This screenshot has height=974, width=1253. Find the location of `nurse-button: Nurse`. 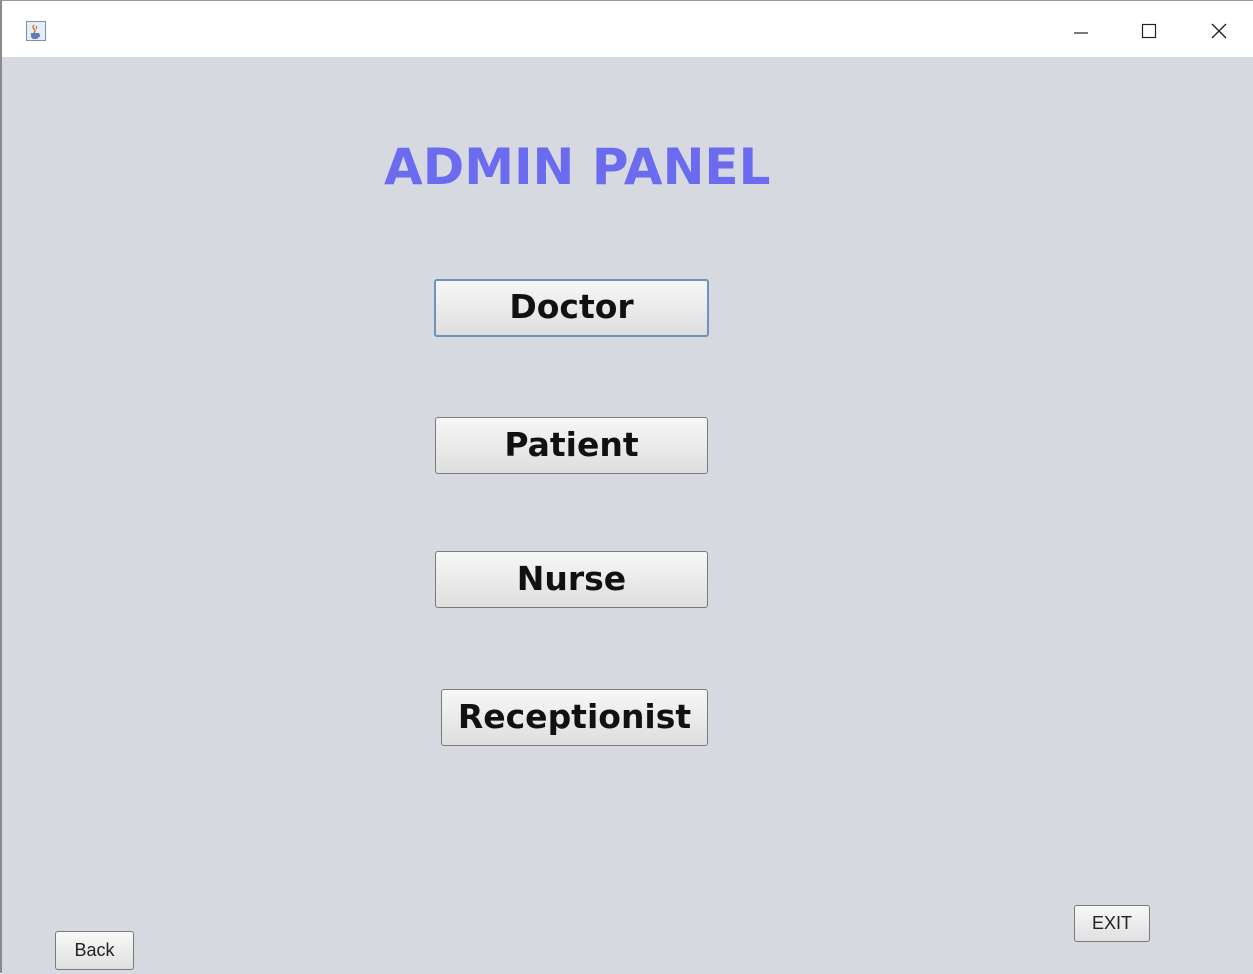

nurse-button: Nurse is located at coordinates (571, 579).